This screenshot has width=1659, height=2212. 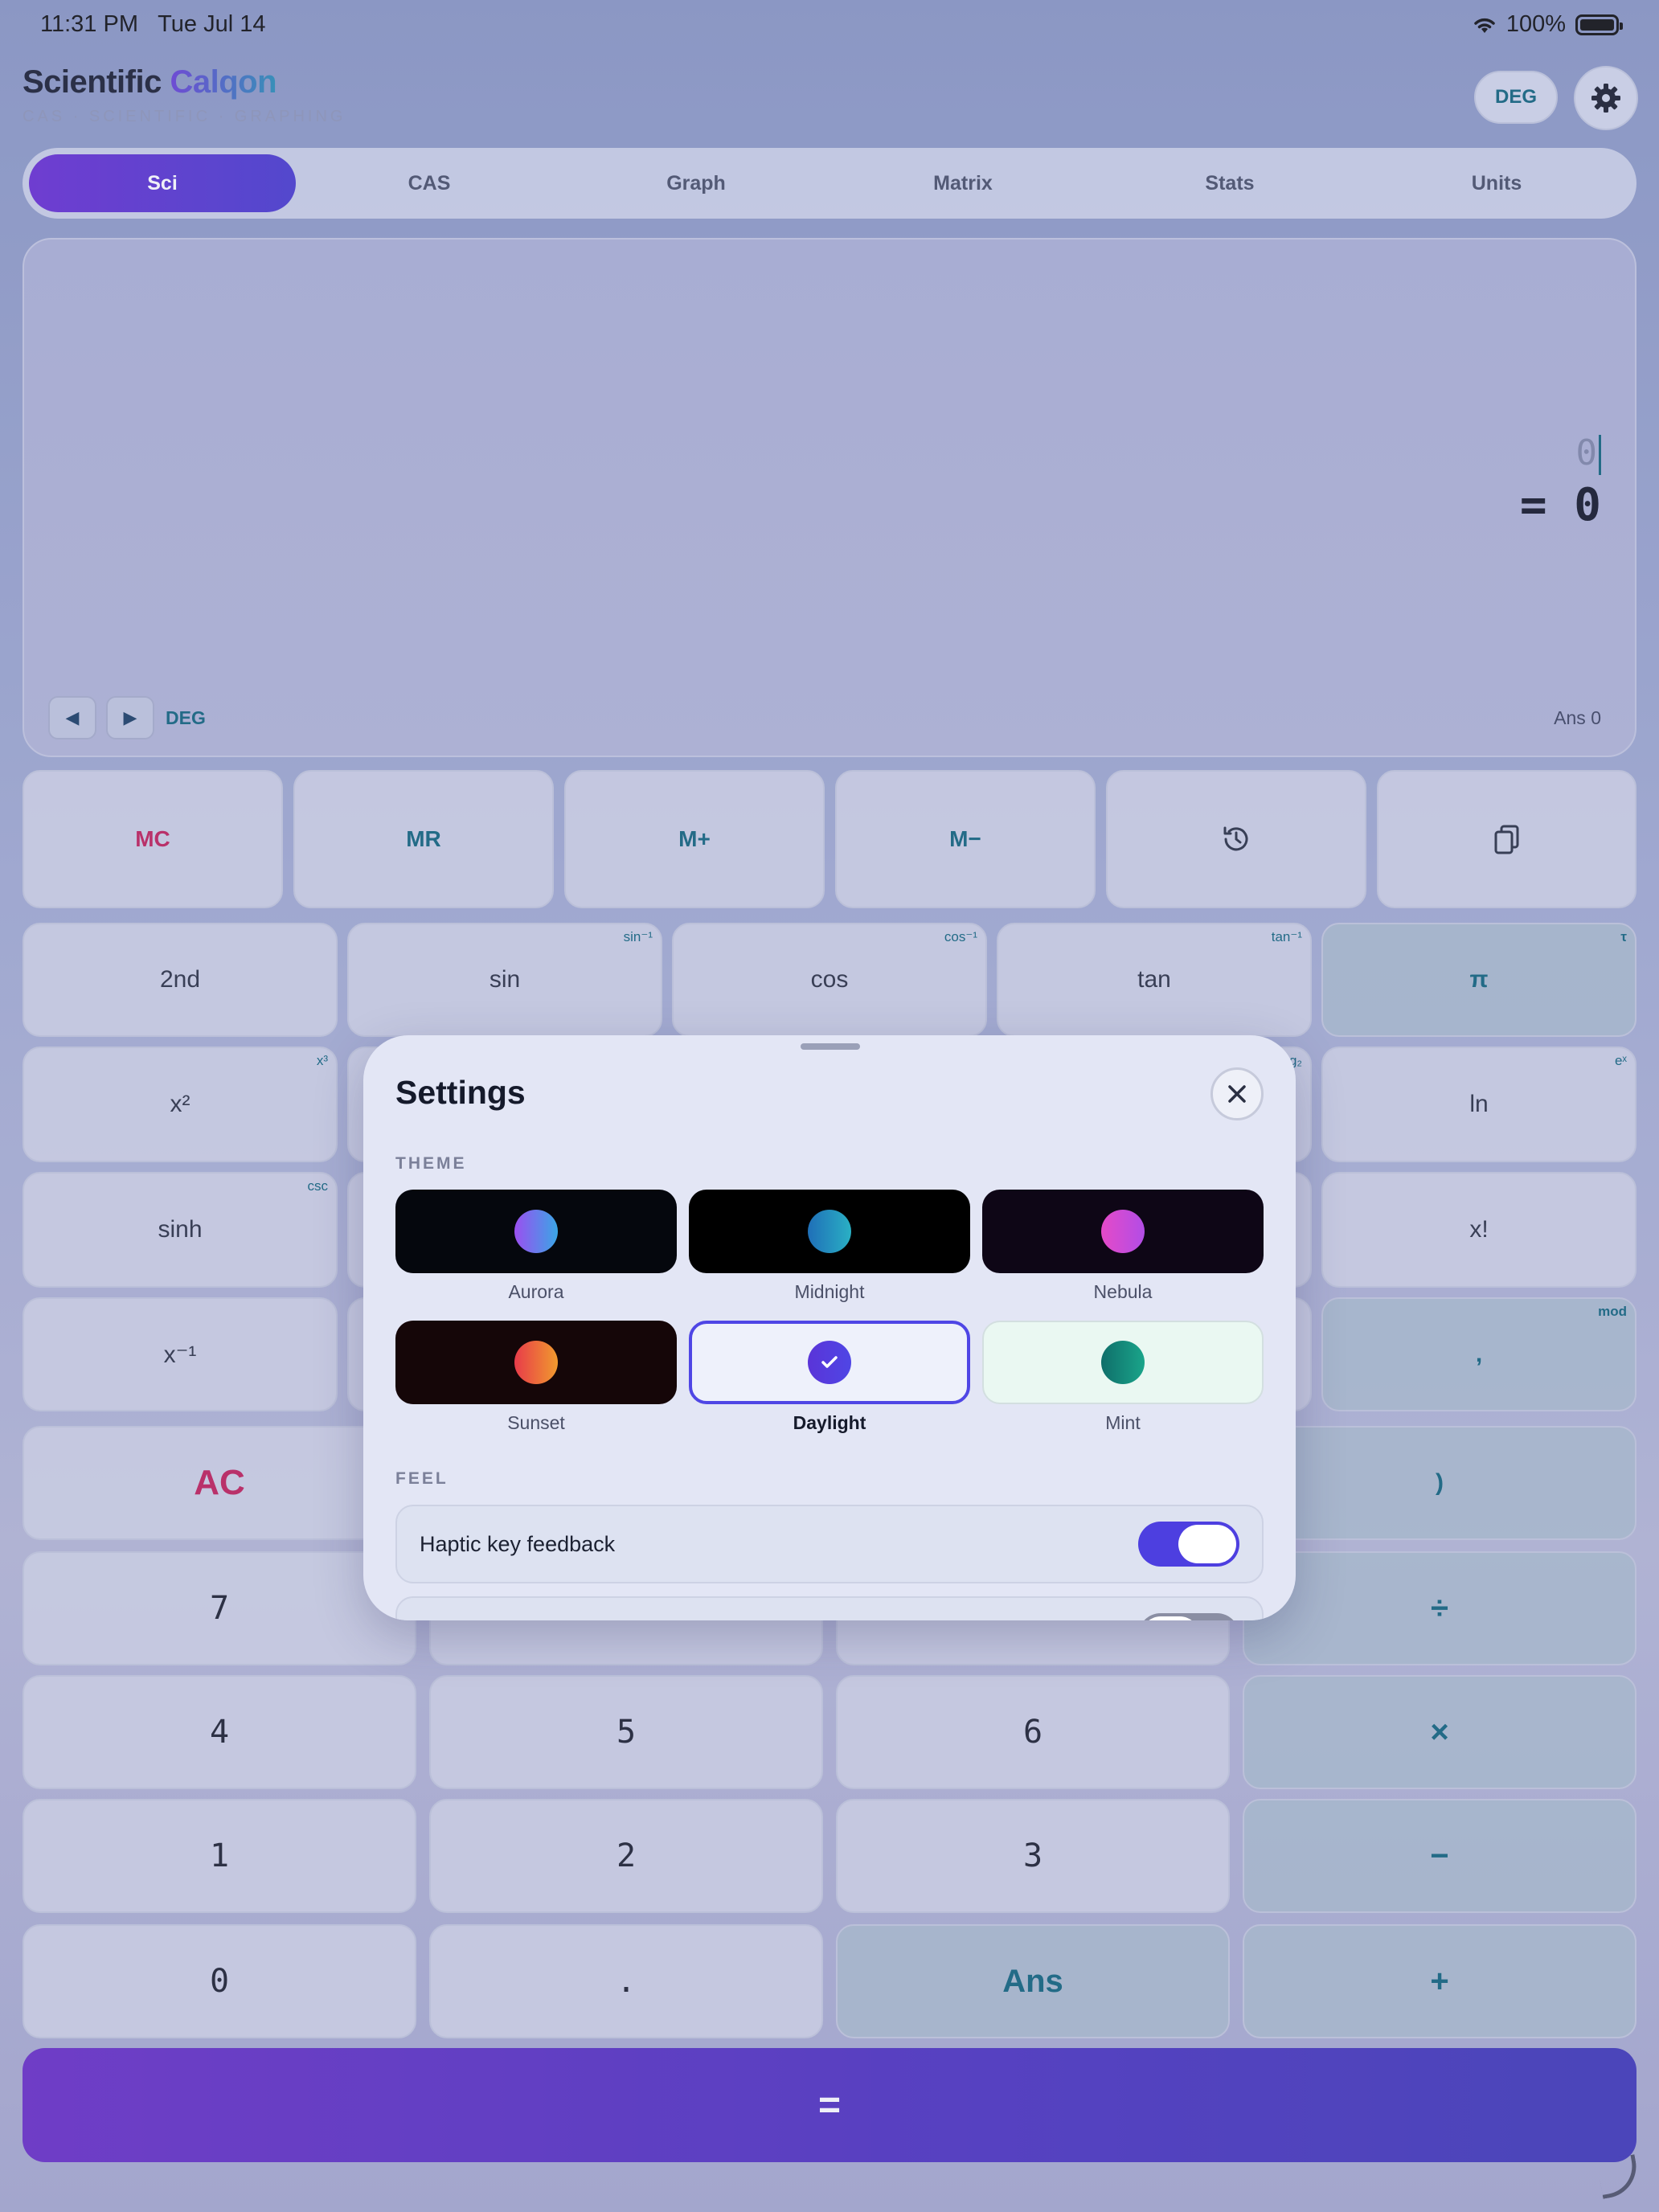 What do you see at coordinates (1033, 1981) in the screenshot?
I see `ans-key: Ans` at bounding box center [1033, 1981].